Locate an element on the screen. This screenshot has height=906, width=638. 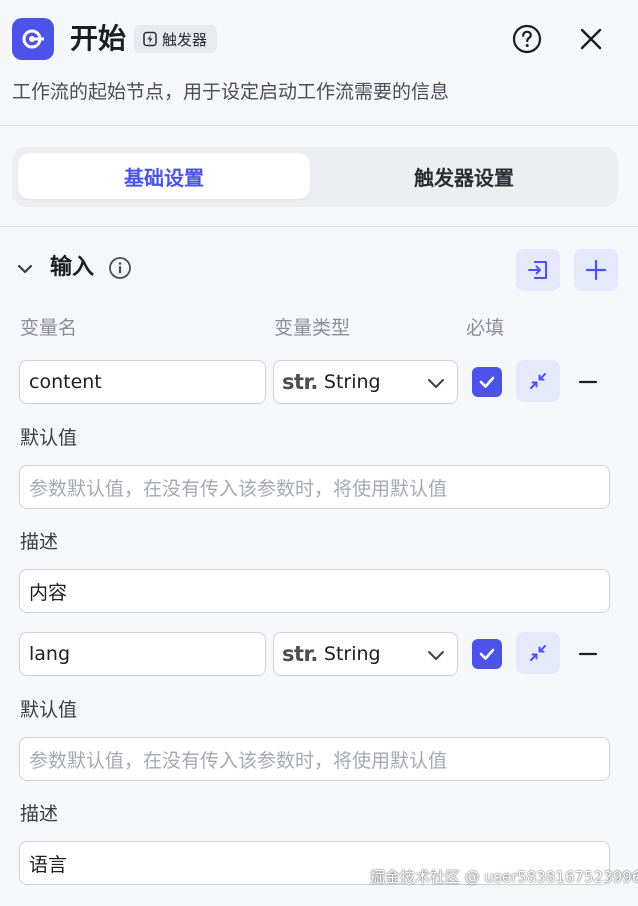
tabs-area: 基础设置 触发器设置 is located at coordinates (319, 177).